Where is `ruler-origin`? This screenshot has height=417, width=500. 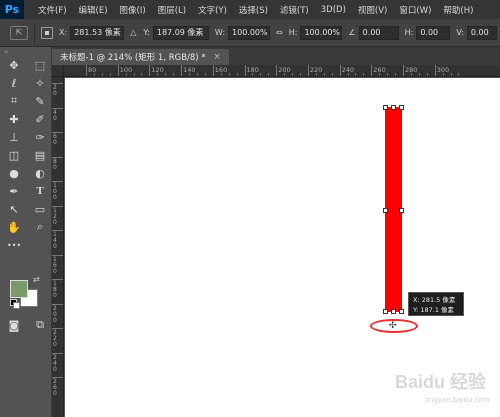 ruler-origin is located at coordinates (58, 71).